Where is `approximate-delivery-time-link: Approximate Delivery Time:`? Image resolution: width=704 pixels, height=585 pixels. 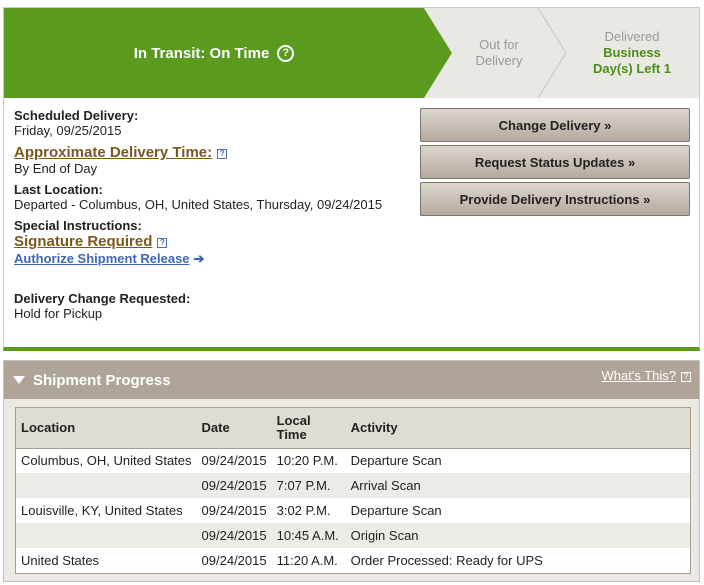
approximate-delivery-time-link: Approximate Delivery Time: is located at coordinates (113, 152).